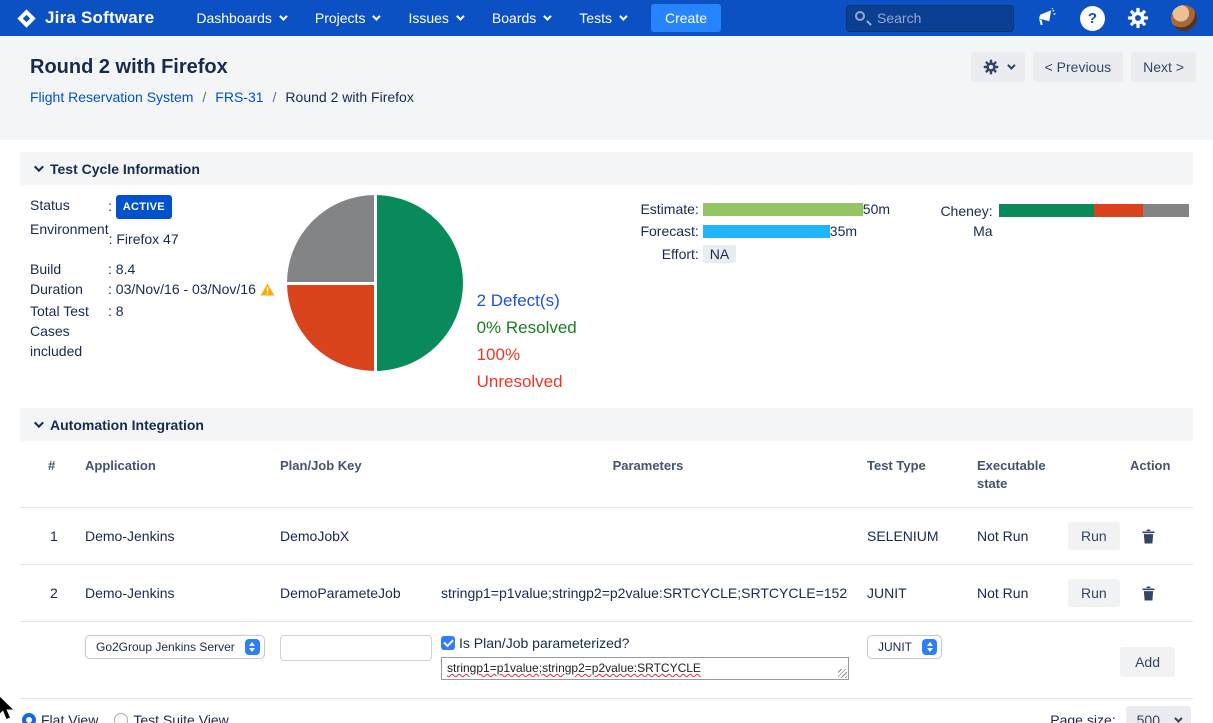  I want to click on tester-bar-unexecuted-segment, so click(1166, 210).